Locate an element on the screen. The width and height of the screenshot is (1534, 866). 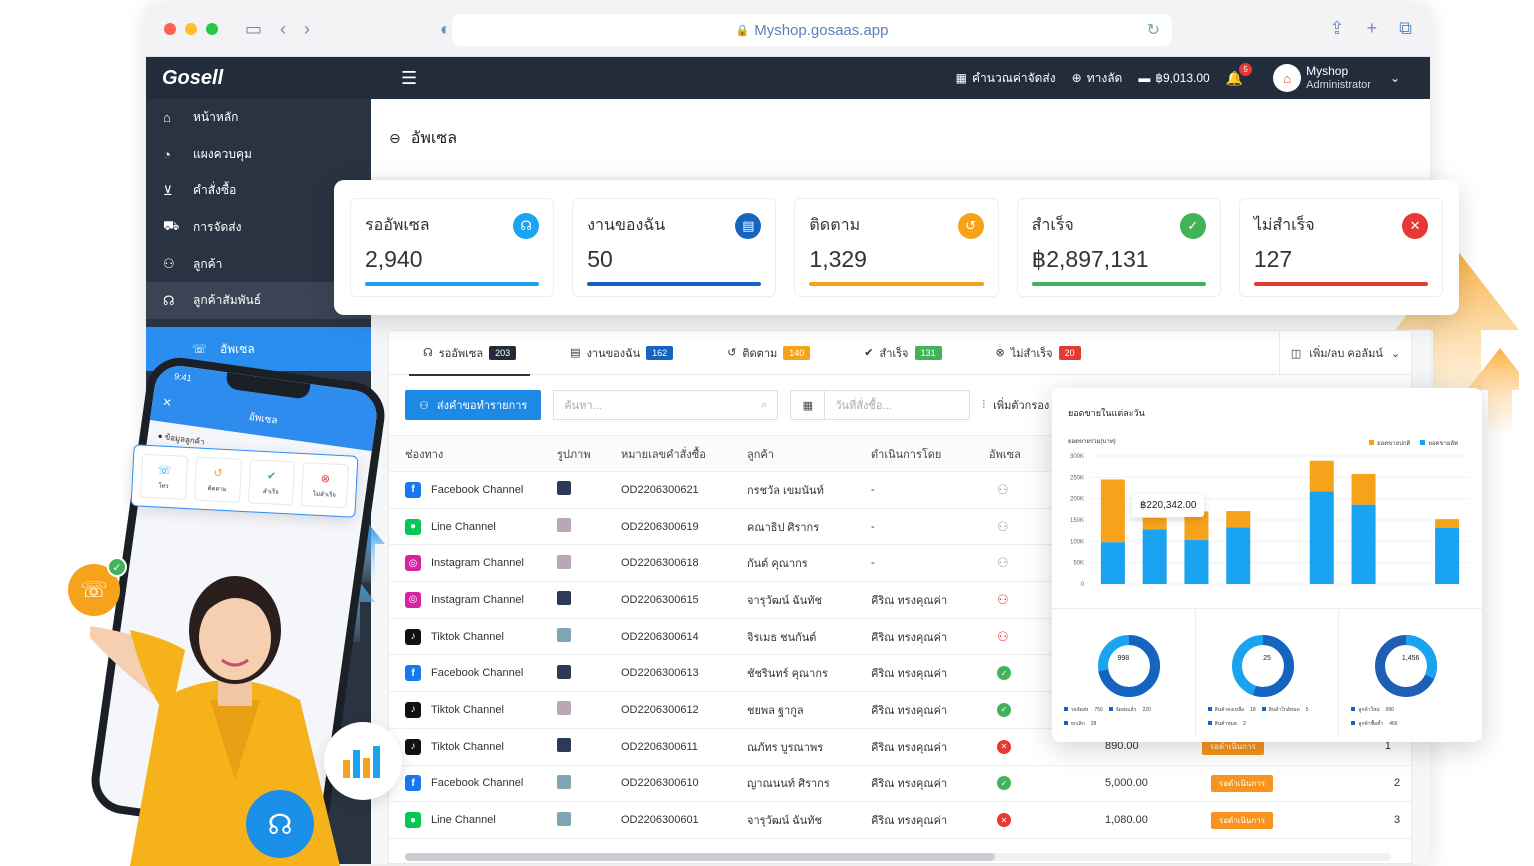
back-arrow-icon: ⊖ is located at coordinates (395, 138).